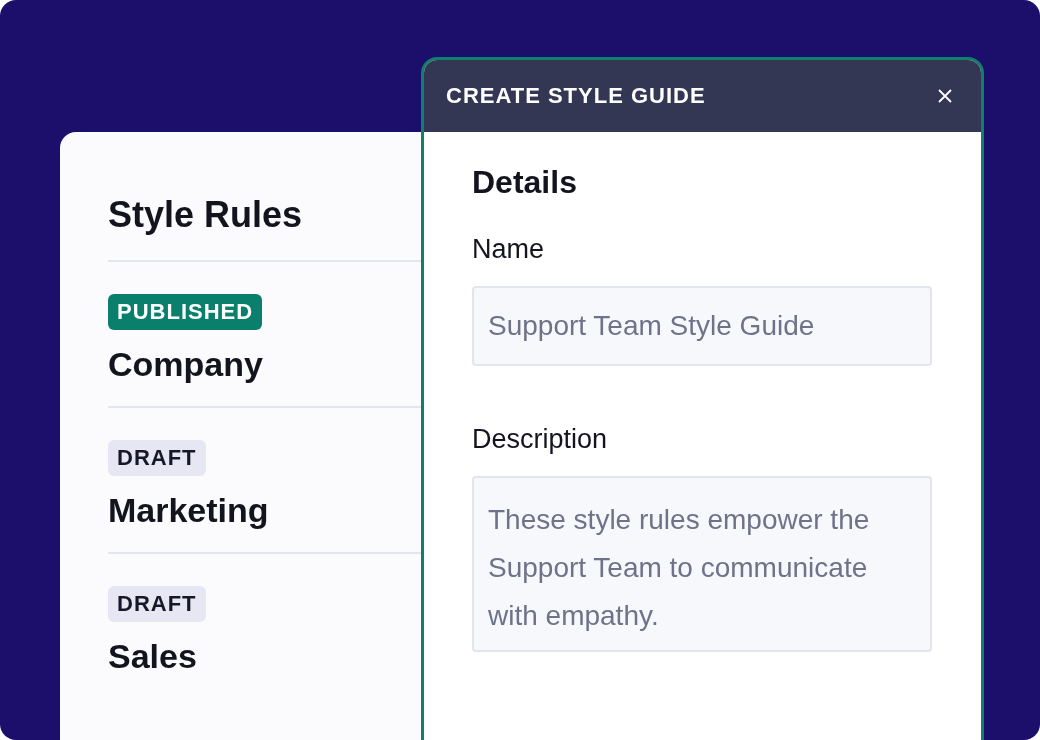 This screenshot has height=740, width=1040. Describe the element at coordinates (540, 439) in the screenshot. I see `field-label: Description` at that location.